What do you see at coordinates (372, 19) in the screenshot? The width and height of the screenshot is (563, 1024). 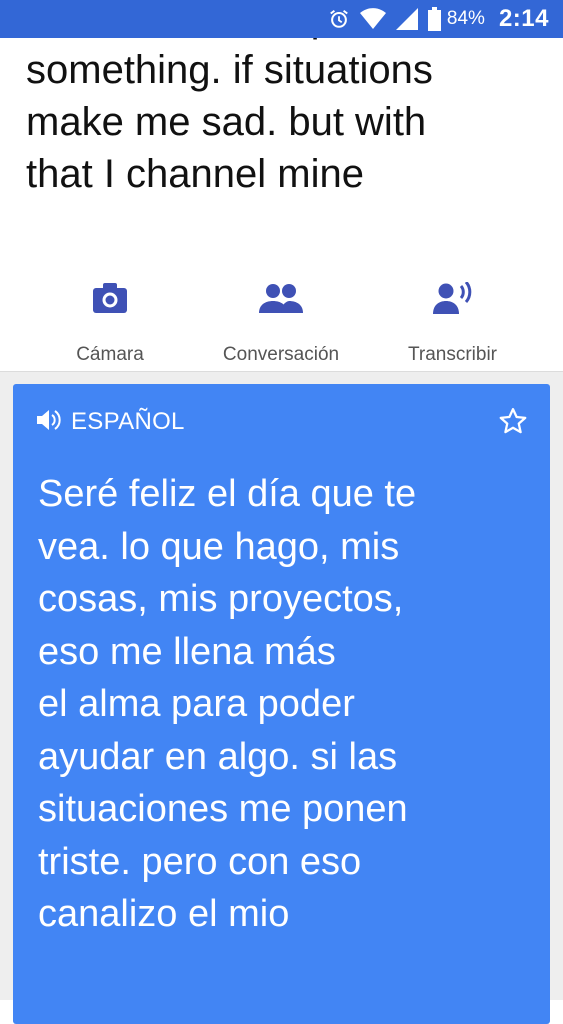 I see `wifi-icon` at bounding box center [372, 19].